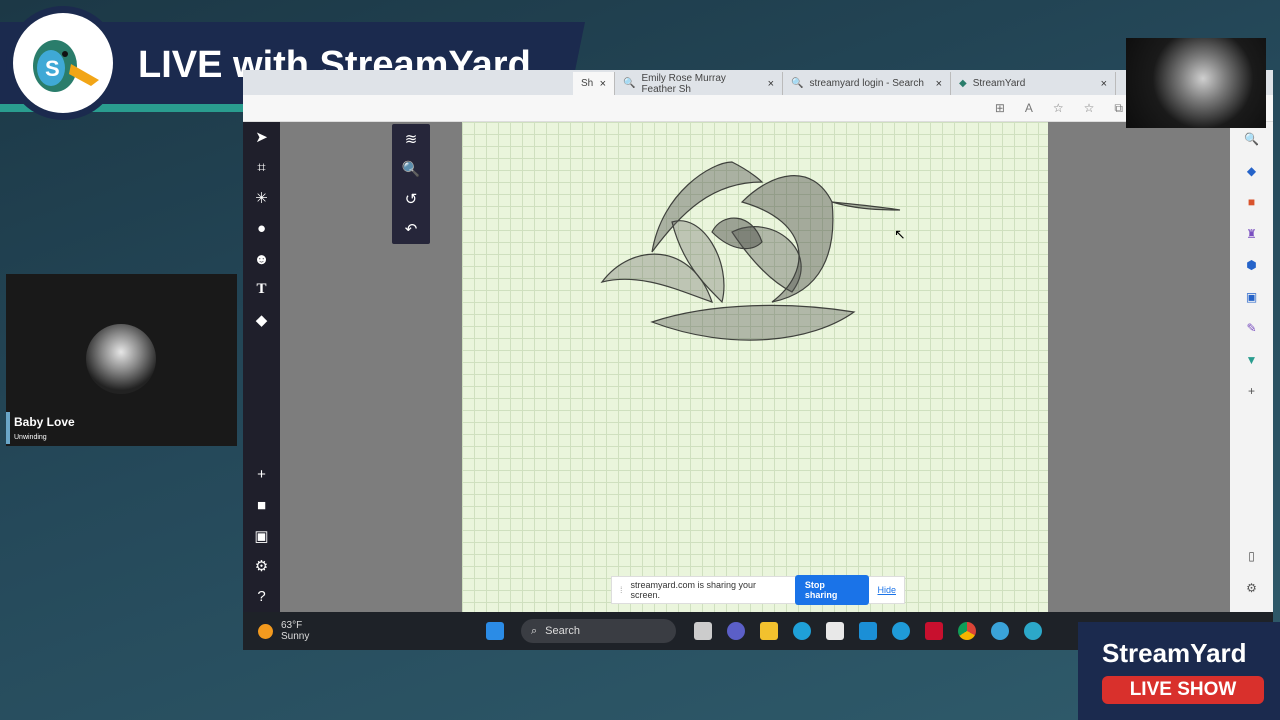 The width and height of the screenshot is (1280, 720). What do you see at coordinates (1174, 653) in the screenshot?
I see `brand-name: StreamYard` at bounding box center [1174, 653].